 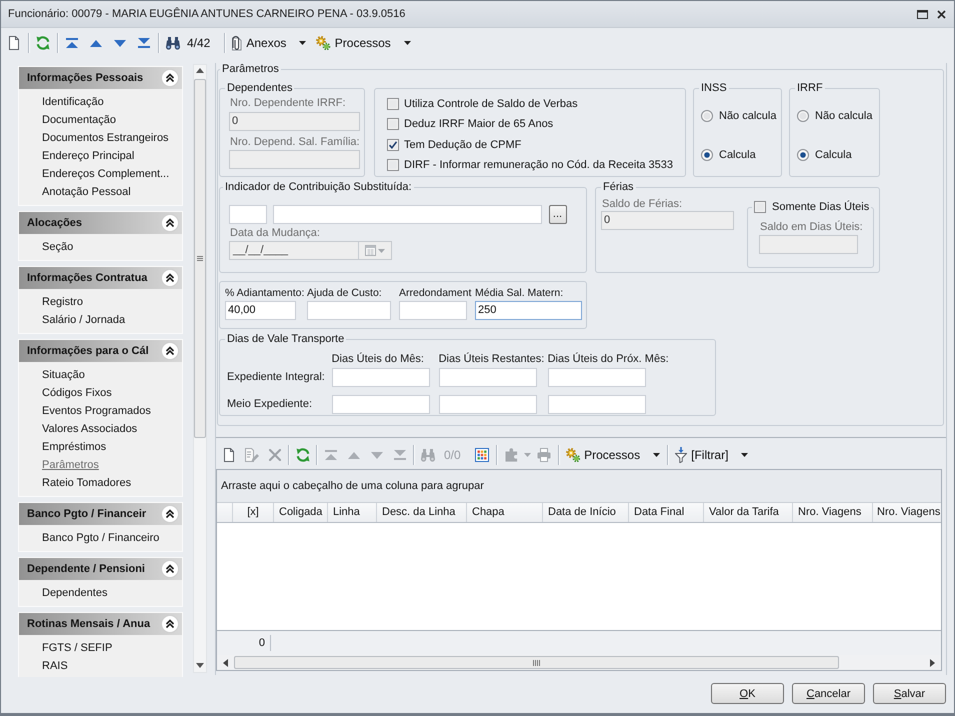 What do you see at coordinates (100, 351) in the screenshot?
I see `sidebar-group-header: Informações para o Cál` at bounding box center [100, 351].